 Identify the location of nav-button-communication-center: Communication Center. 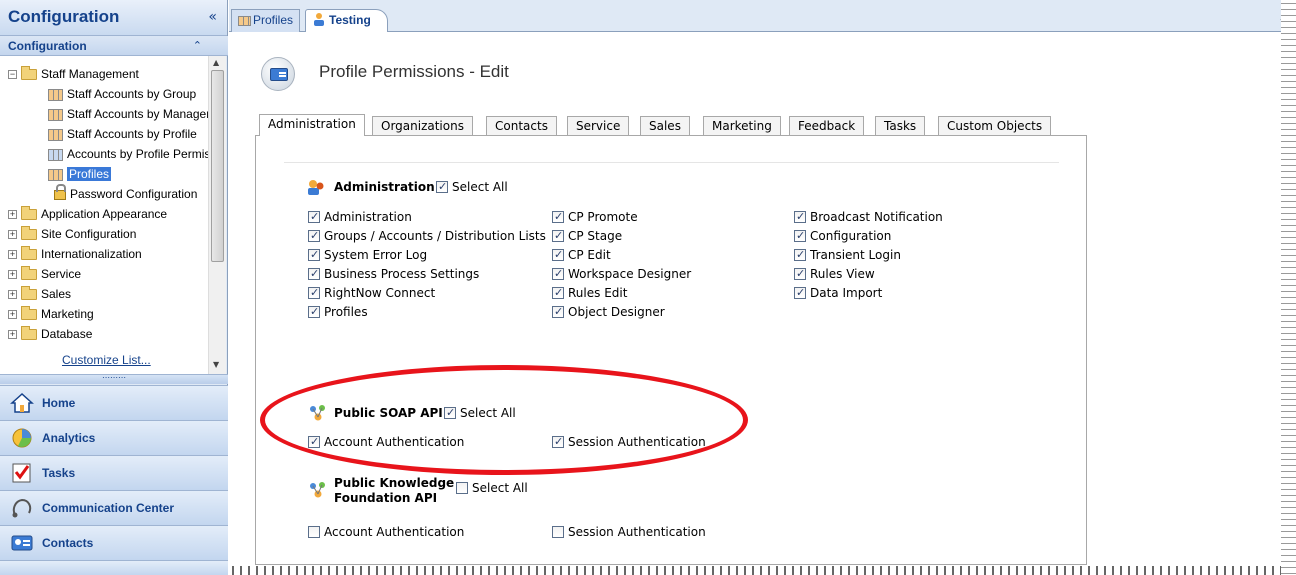
(114, 507).